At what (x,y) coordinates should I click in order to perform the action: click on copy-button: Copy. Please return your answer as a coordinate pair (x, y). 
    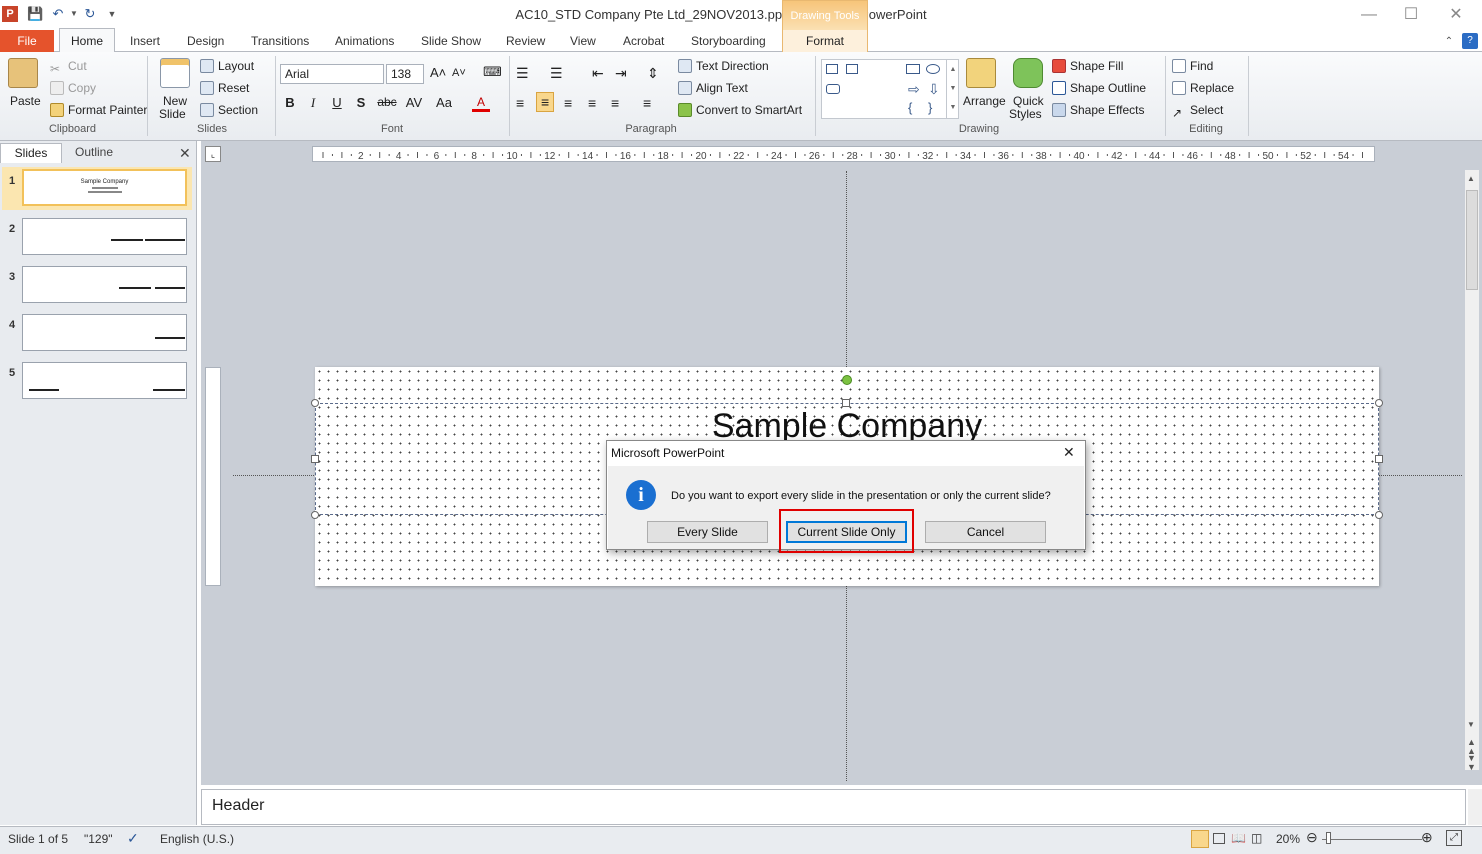
    Looking at the image, I should click on (73, 88).